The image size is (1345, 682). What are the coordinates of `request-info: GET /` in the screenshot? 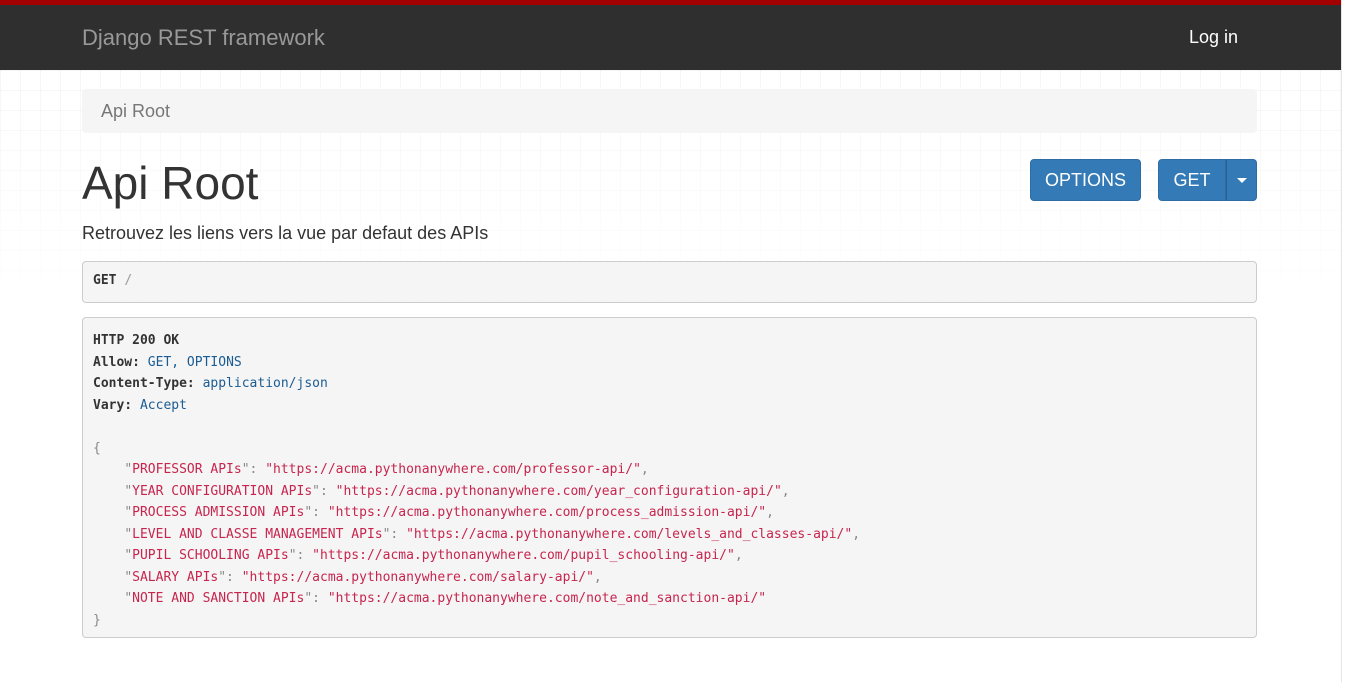 It's located at (669, 282).